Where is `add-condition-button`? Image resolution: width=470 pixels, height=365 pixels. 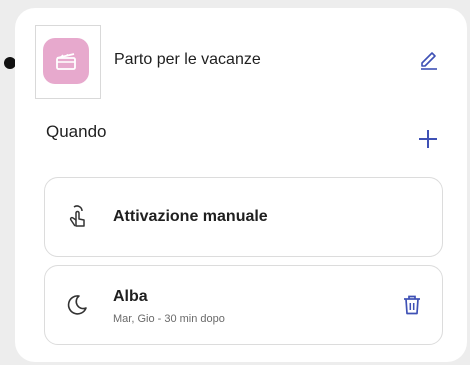
add-condition-button is located at coordinates (428, 139).